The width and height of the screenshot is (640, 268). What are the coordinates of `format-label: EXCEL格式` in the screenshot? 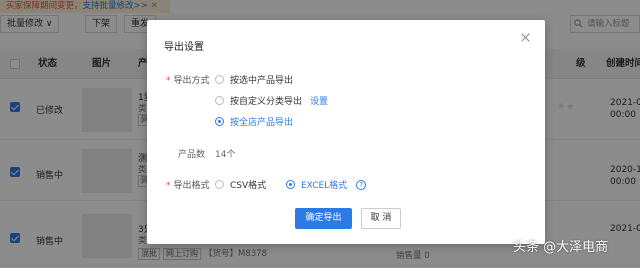 It's located at (324, 186).